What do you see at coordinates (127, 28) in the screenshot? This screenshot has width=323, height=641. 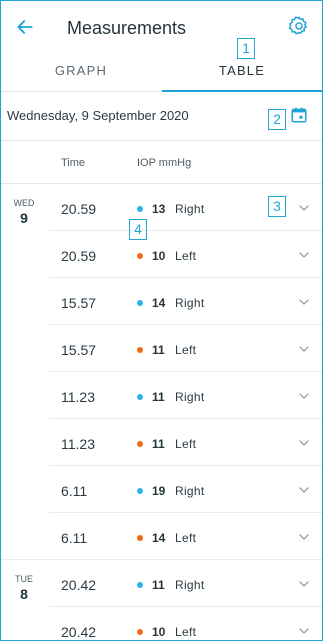 I see `page-title: Measurements` at bounding box center [127, 28].